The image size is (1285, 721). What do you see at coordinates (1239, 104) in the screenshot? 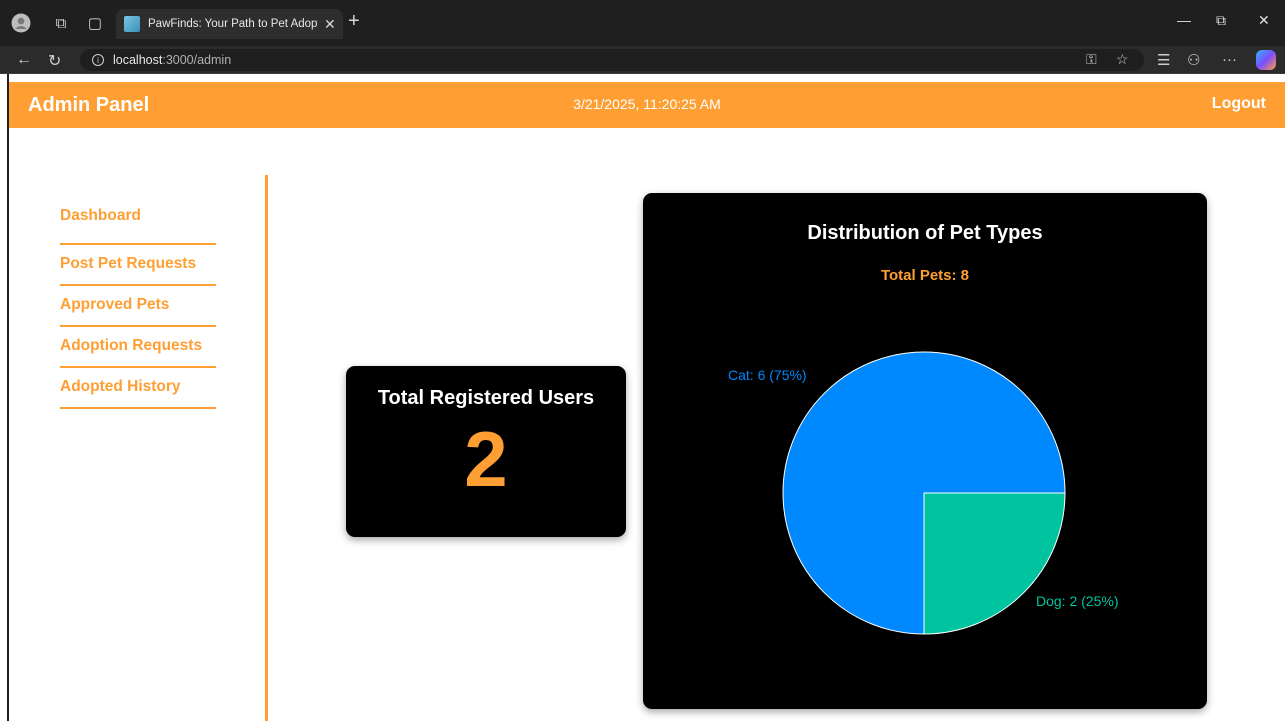
I see `logout-button: Logout` at bounding box center [1239, 104].